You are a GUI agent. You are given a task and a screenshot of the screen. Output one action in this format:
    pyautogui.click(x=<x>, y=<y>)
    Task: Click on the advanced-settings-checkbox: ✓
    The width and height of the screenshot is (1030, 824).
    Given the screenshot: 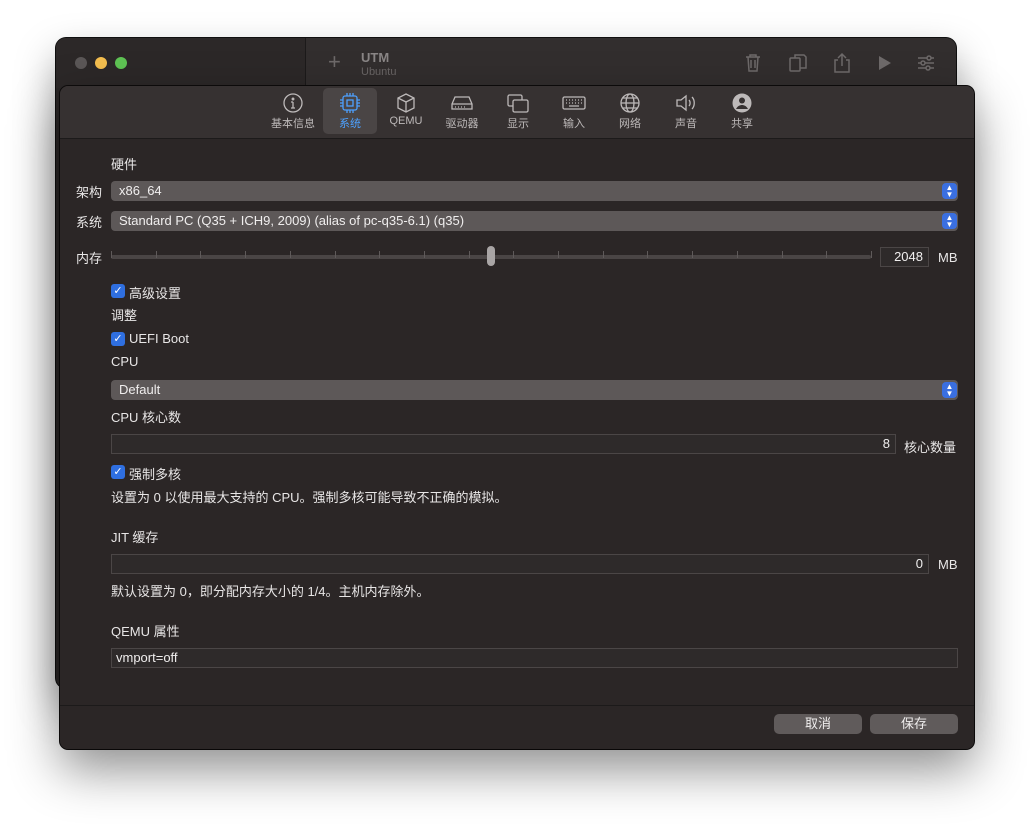 What is the action you would take?
    pyautogui.click(x=118, y=291)
    